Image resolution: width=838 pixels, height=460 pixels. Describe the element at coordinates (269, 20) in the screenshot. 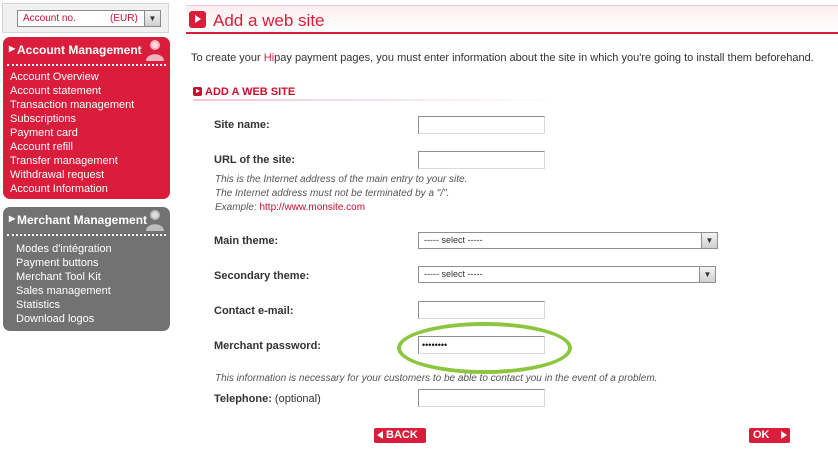

I see `page-title: Add a web site` at that location.